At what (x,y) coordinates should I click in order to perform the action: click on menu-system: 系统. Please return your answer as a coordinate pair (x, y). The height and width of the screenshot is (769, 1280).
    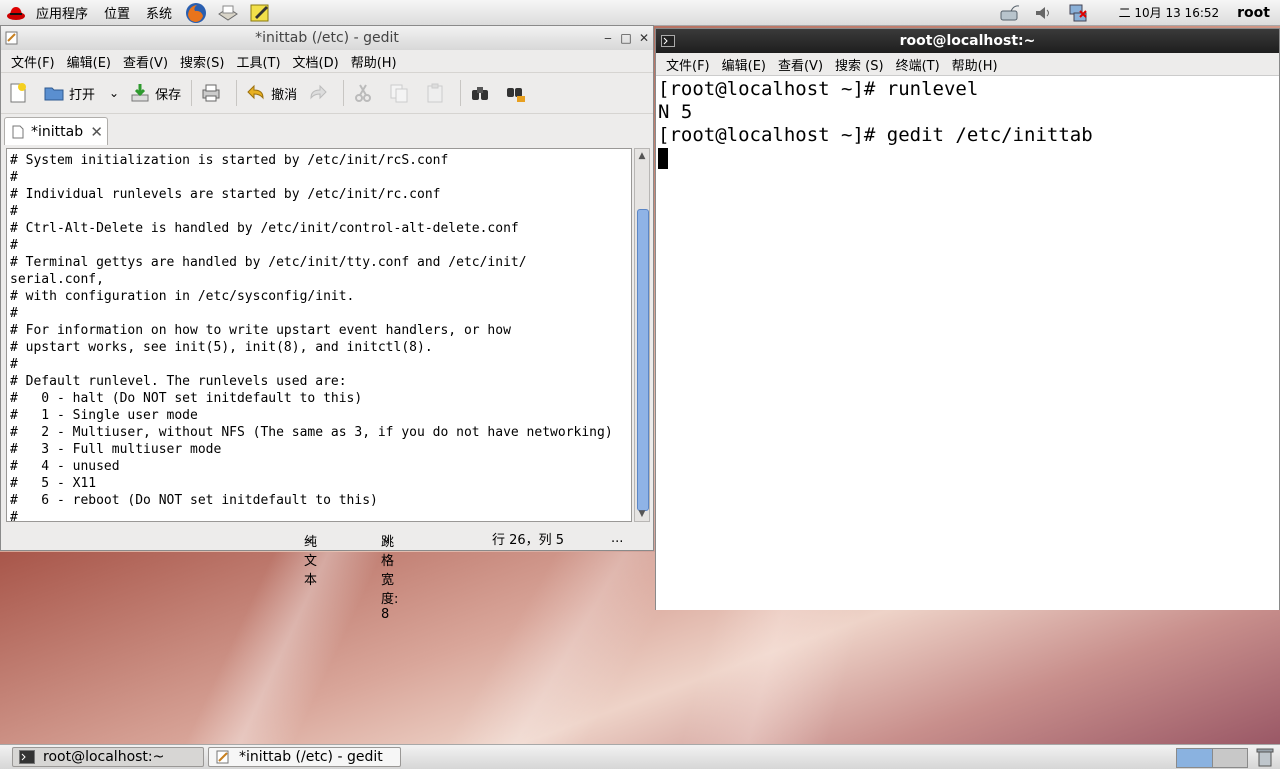
    Looking at the image, I should click on (159, 12).